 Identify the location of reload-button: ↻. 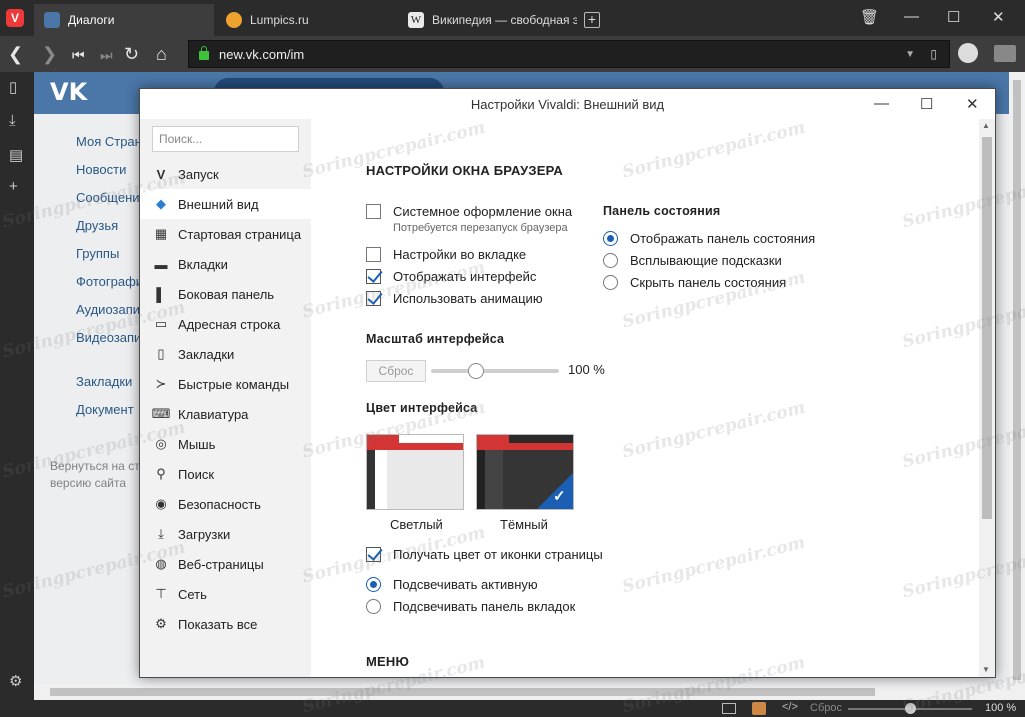
(131, 54).